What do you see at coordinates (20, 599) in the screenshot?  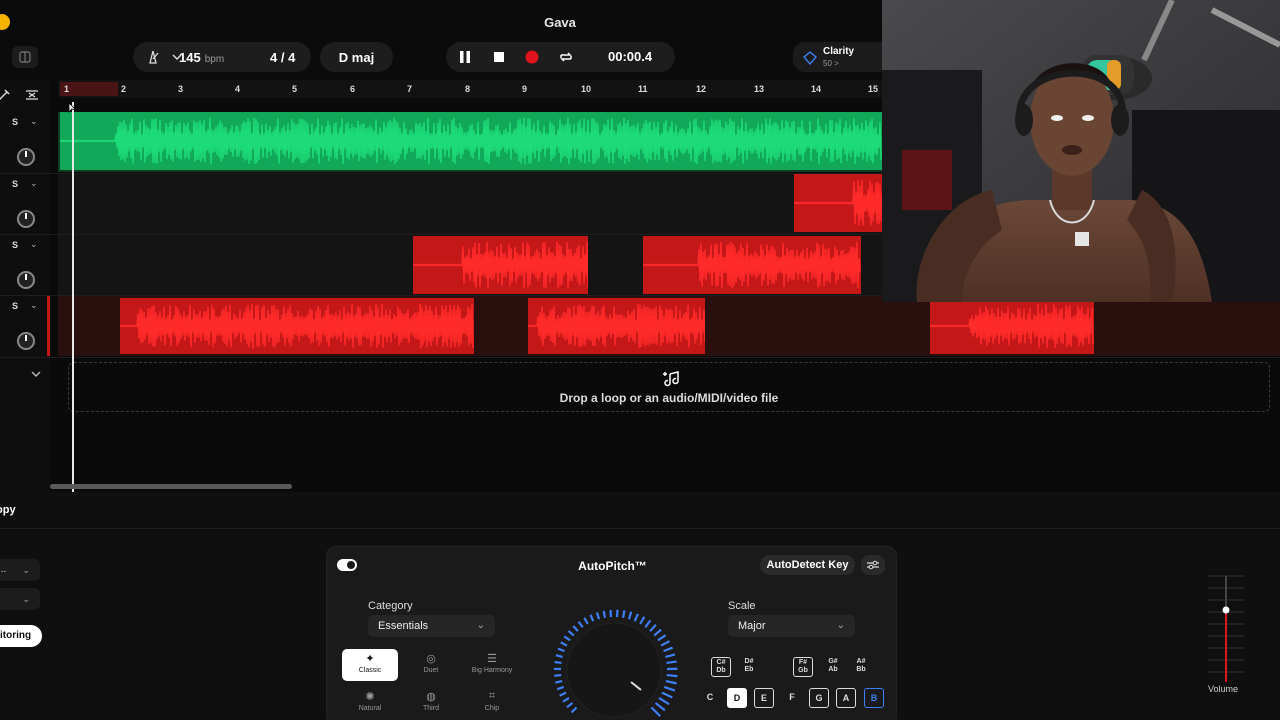 I see `input-dropdown: ⌄` at bounding box center [20, 599].